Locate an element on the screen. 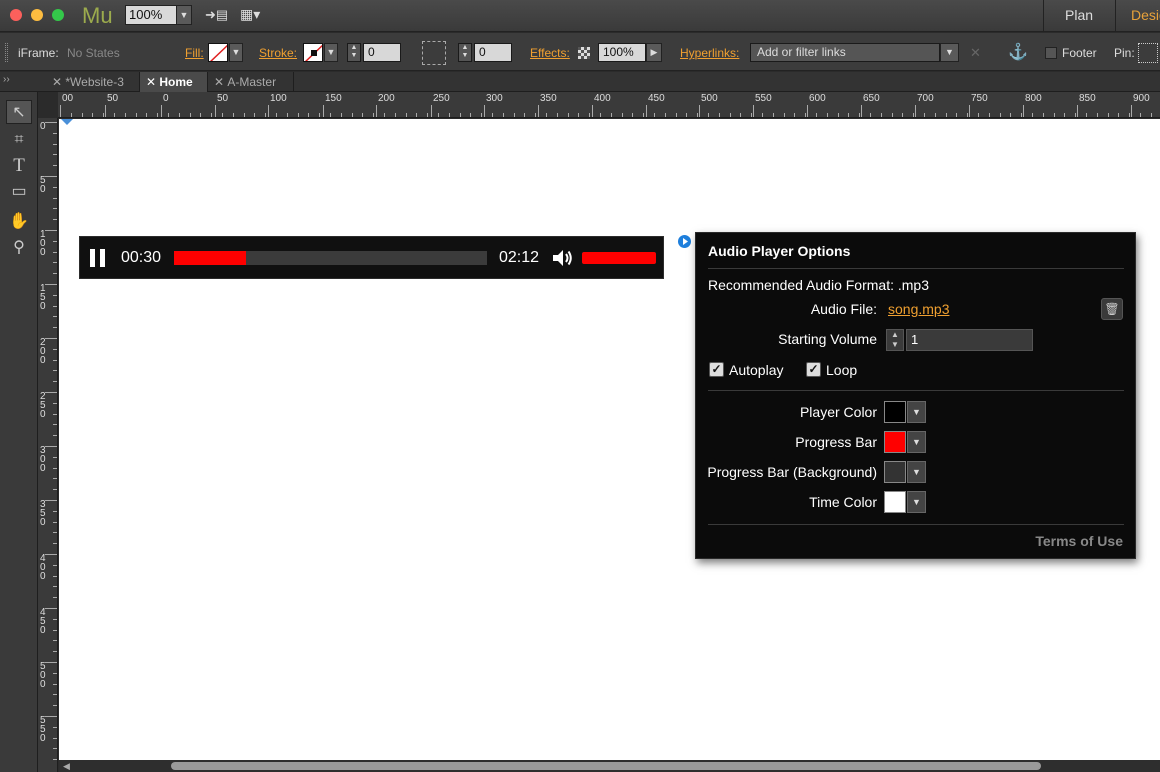 The height and width of the screenshot is (772, 1160). header-guide-marker-icon is located at coordinates (67, 122).